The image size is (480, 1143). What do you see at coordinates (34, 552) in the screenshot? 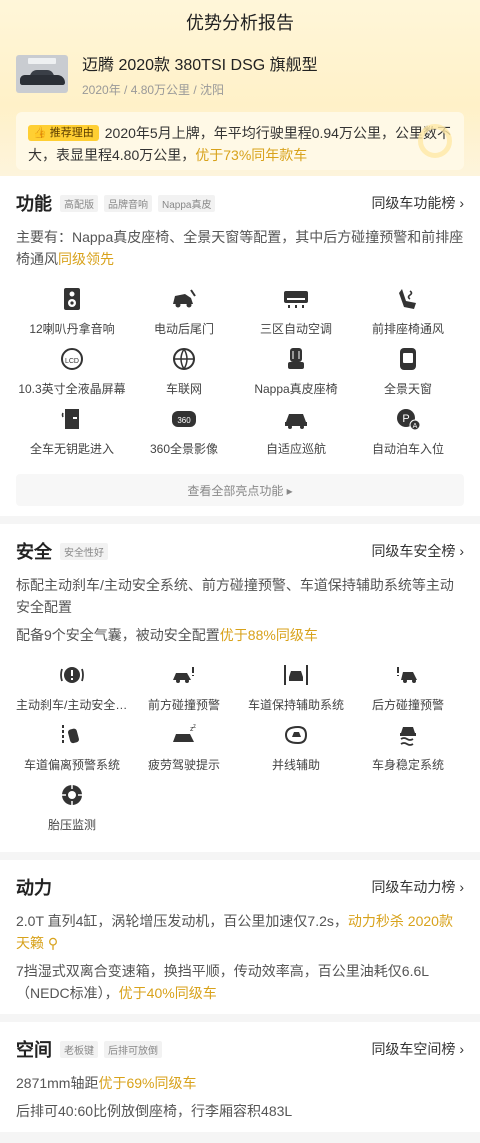
I see `safety-title: 安全` at bounding box center [34, 552].